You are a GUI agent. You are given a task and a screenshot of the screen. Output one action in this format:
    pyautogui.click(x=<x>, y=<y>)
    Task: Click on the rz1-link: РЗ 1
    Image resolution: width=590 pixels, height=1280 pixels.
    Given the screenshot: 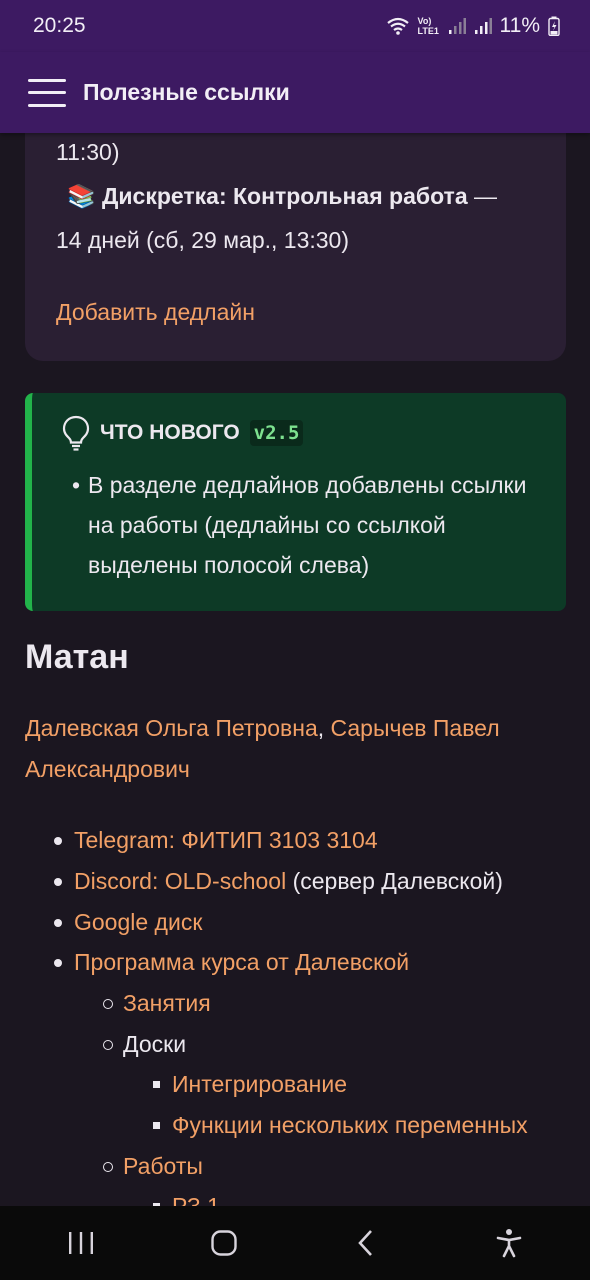 What is the action you would take?
    pyautogui.click(x=196, y=1199)
    